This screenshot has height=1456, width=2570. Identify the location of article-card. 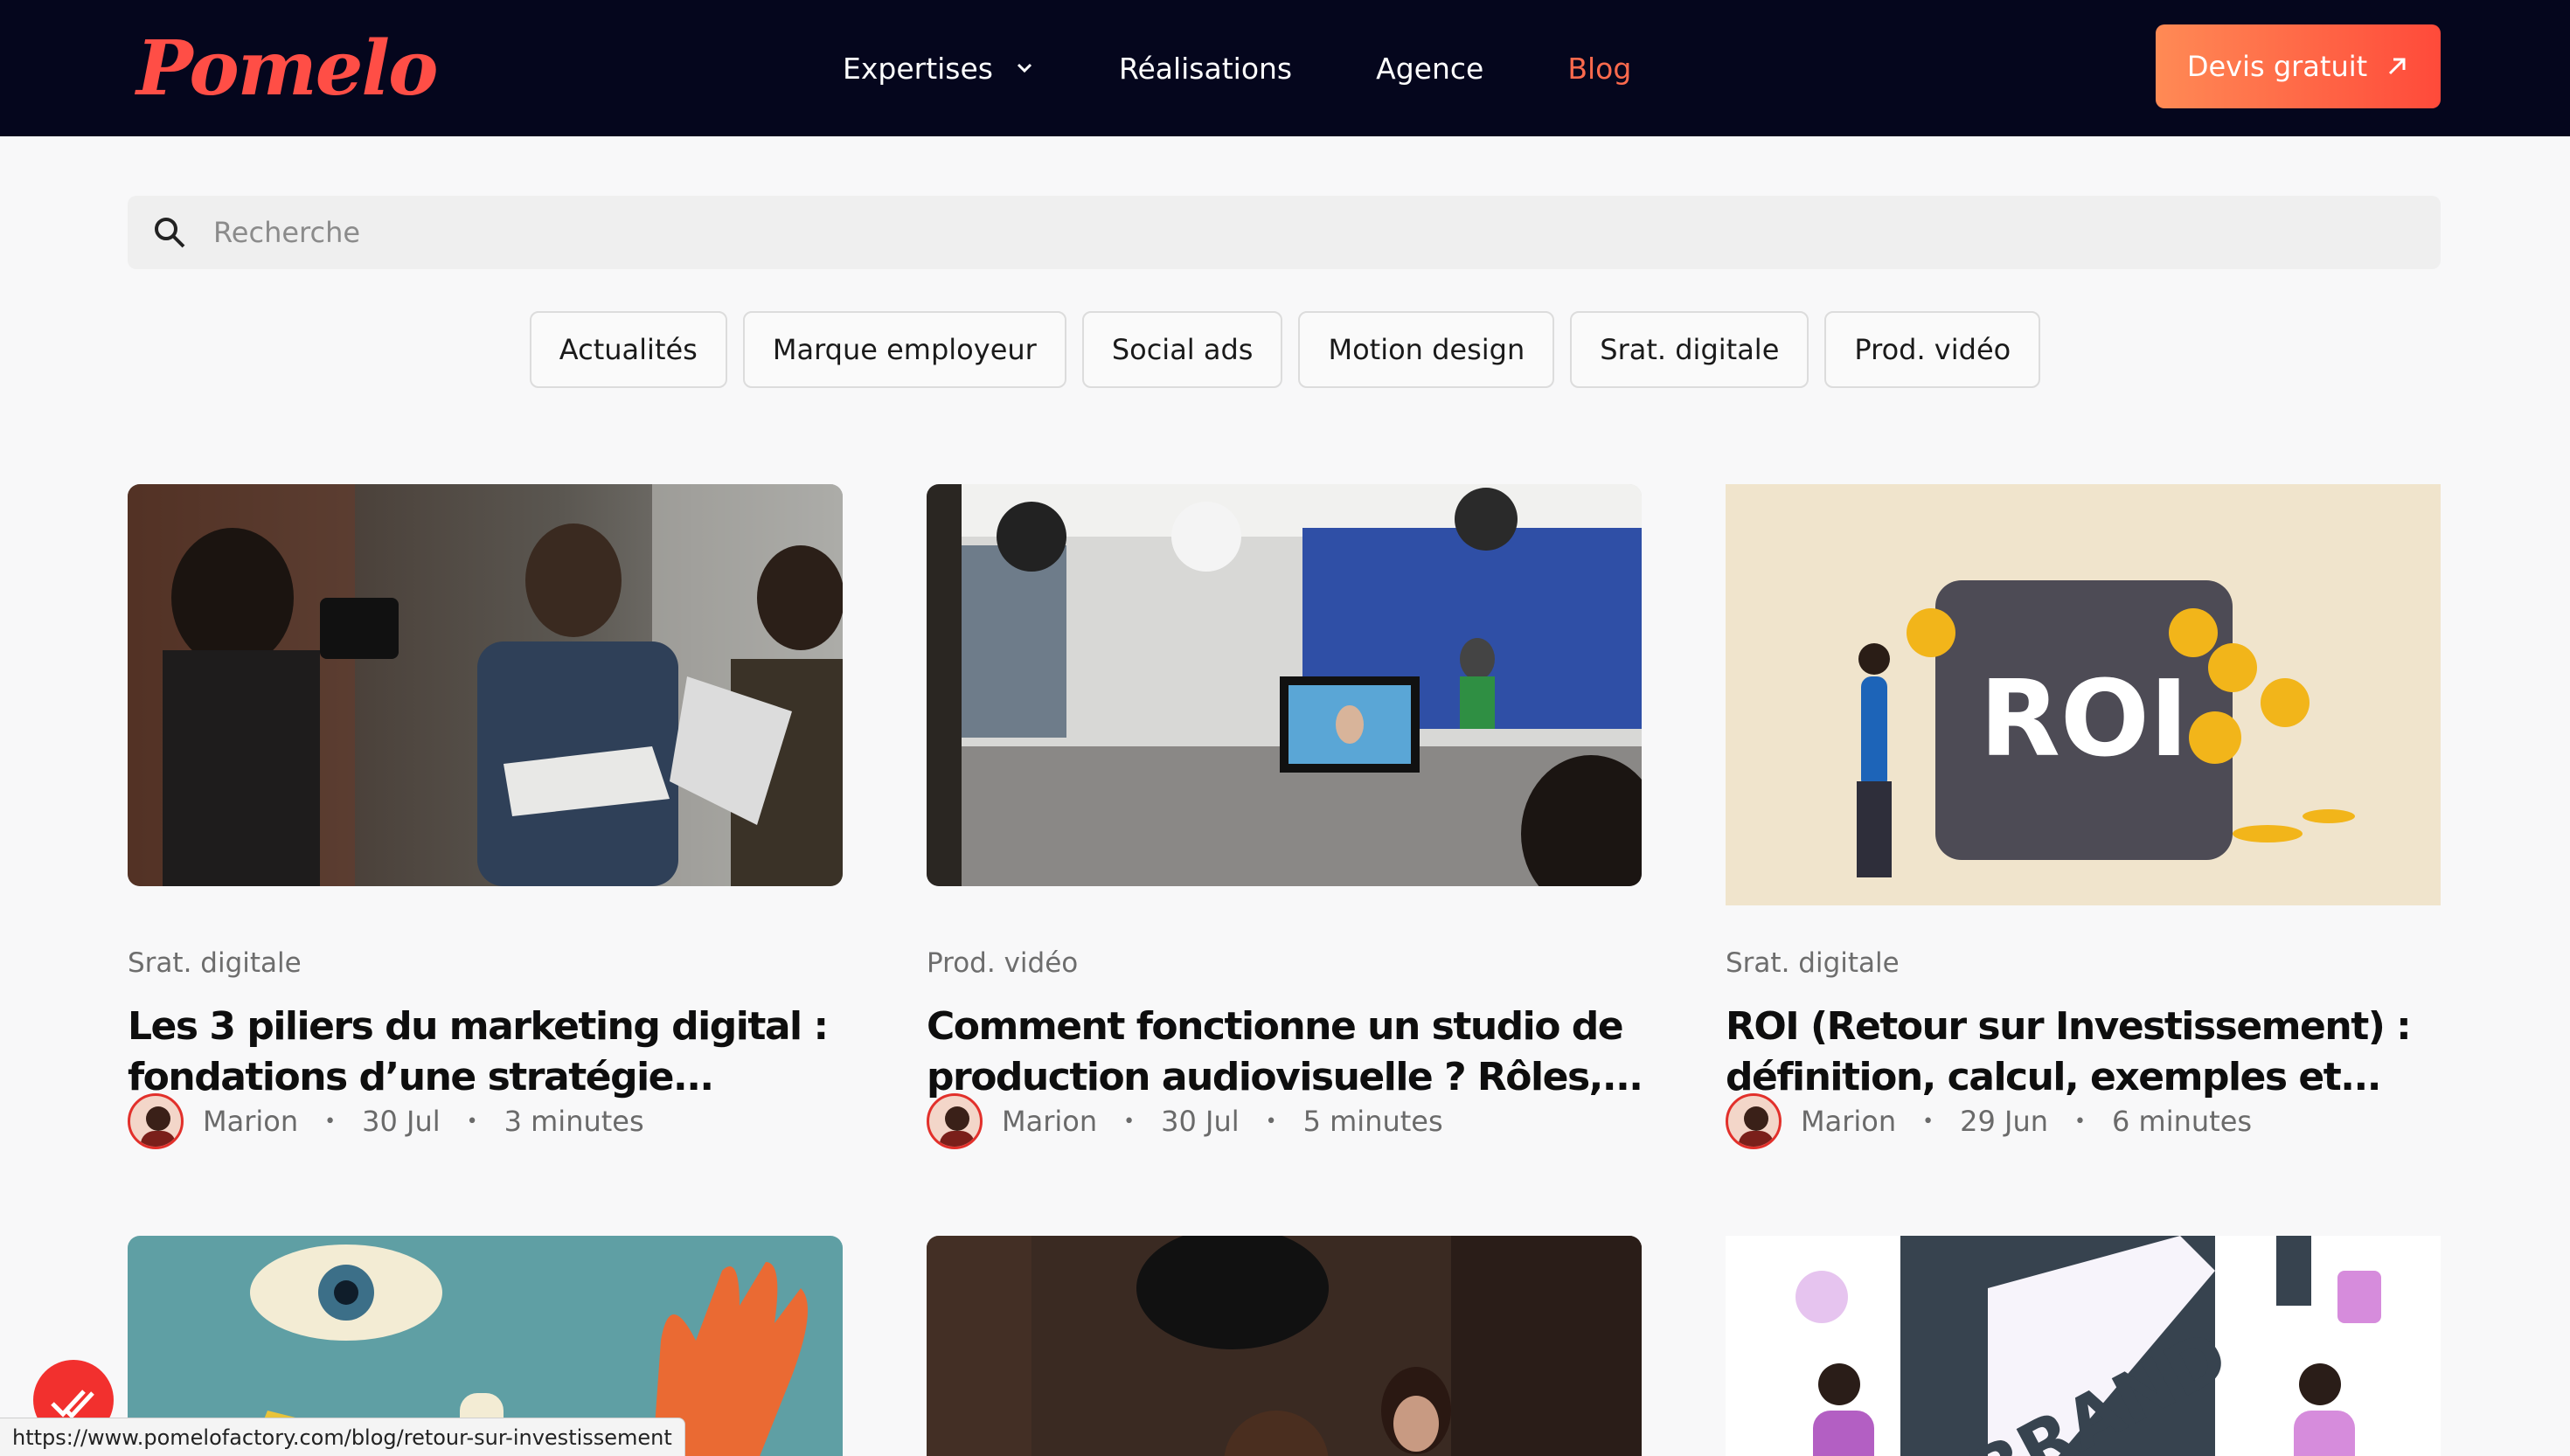
(1284, 1346).